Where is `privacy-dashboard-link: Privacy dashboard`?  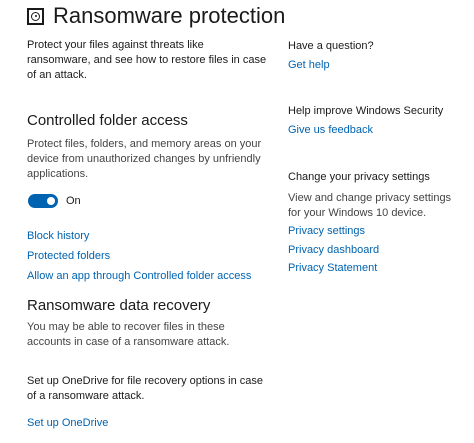 privacy-dashboard-link: Privacy dashboard is located at coordinates (333, 250).